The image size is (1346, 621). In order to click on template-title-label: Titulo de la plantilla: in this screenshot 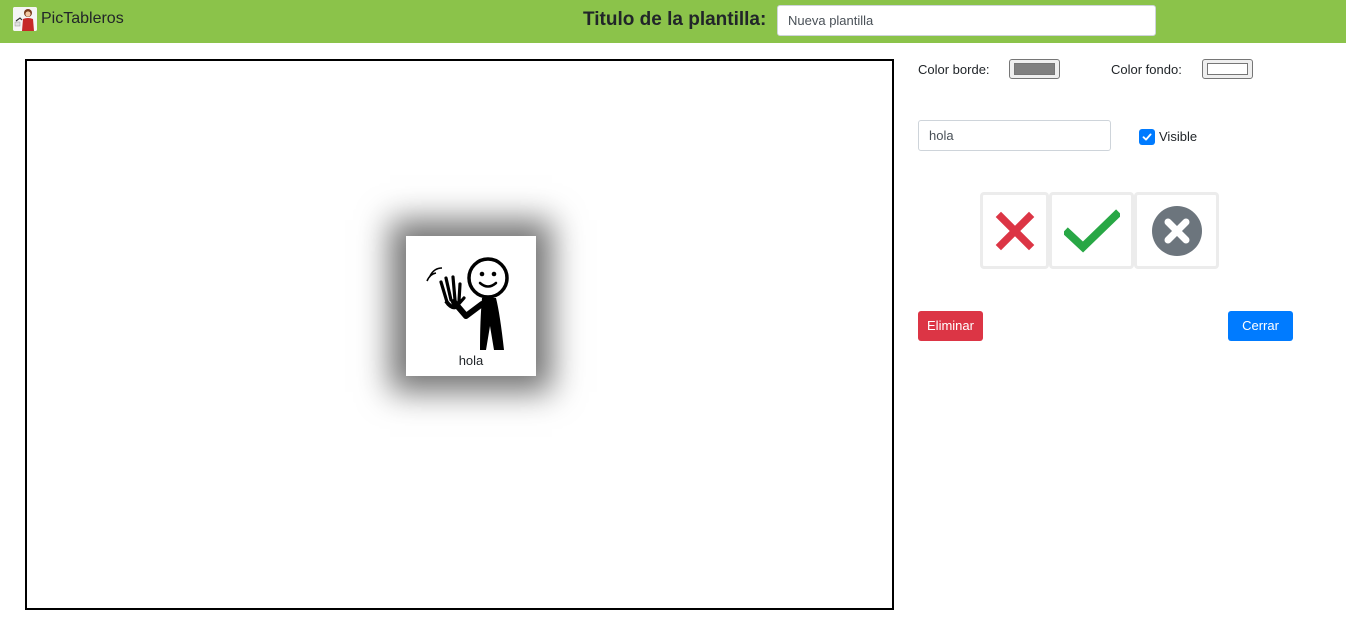, I will do `click(675, 19)`.